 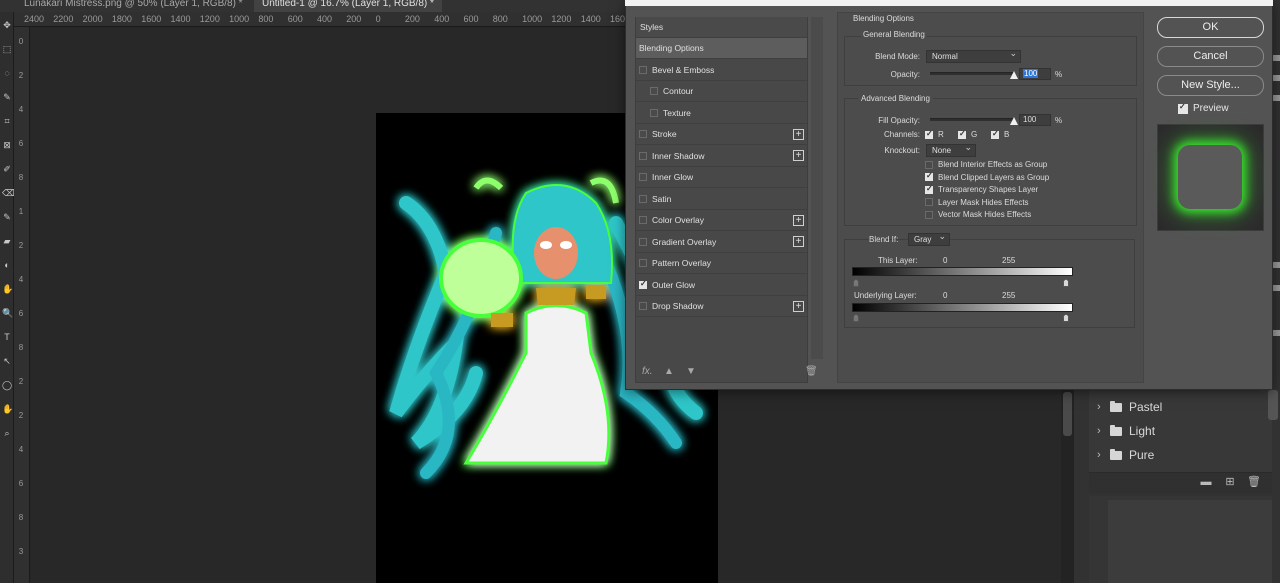 What do you see at coordinates (1203, 108) in the screenshot?
I see `preview-checkbox: Preview` at bounding box center [1203, 108].